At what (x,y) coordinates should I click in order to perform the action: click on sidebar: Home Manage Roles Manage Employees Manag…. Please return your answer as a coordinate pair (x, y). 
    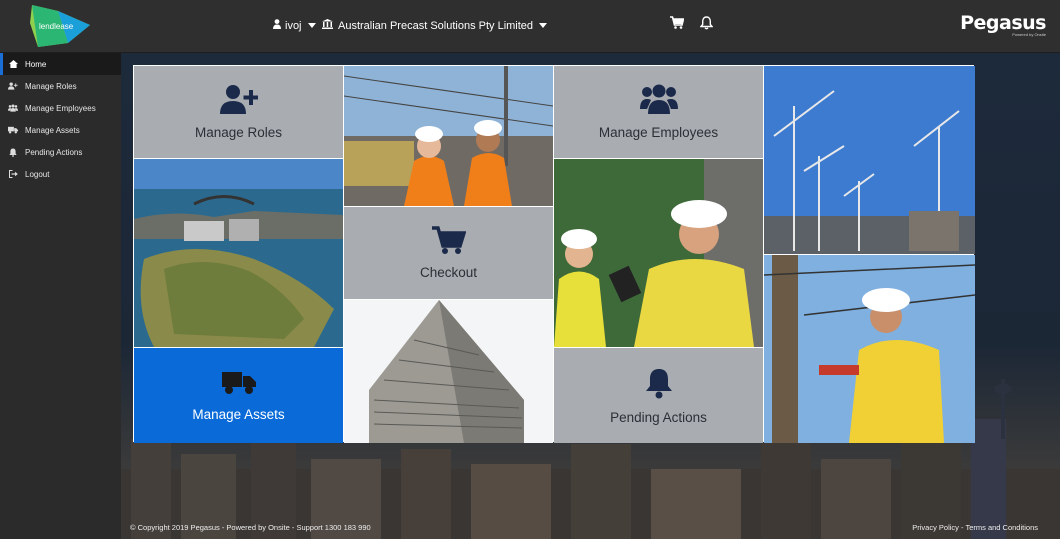
    Looking at the image, I should click on (60, 296).